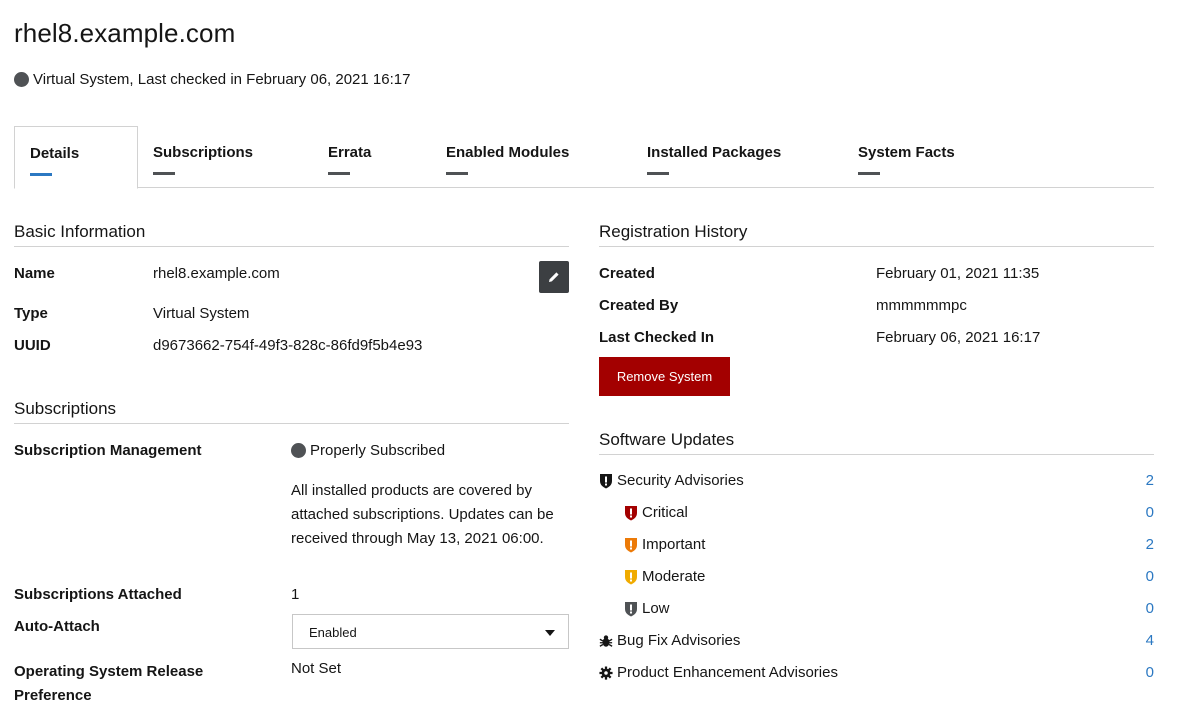  Describe the element at coordinates (639, 305) in the screenshot. I see `created-by-label: Created By` at that location.